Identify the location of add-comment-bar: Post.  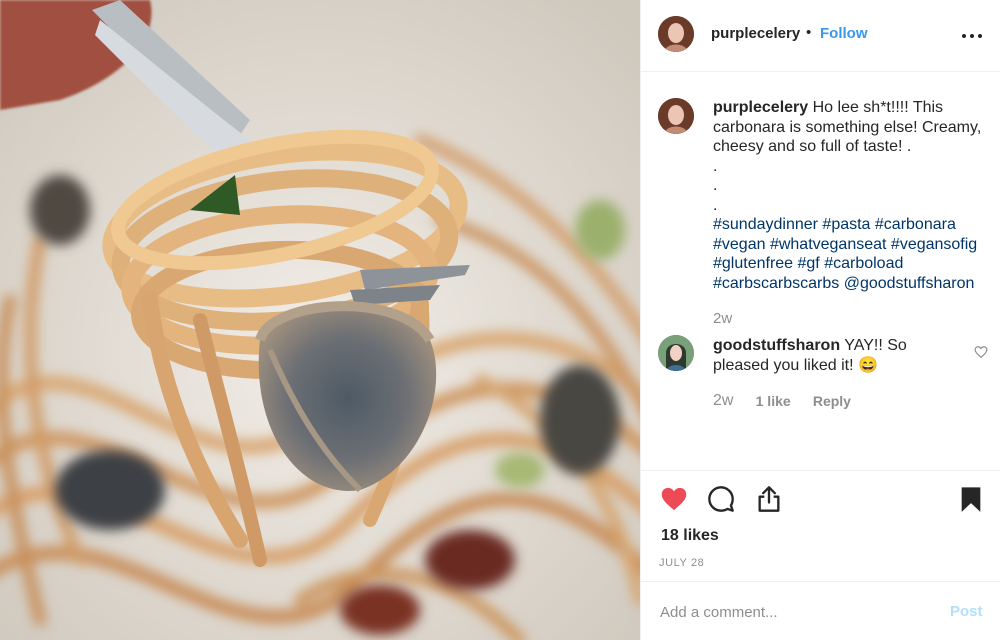
(820, 610).